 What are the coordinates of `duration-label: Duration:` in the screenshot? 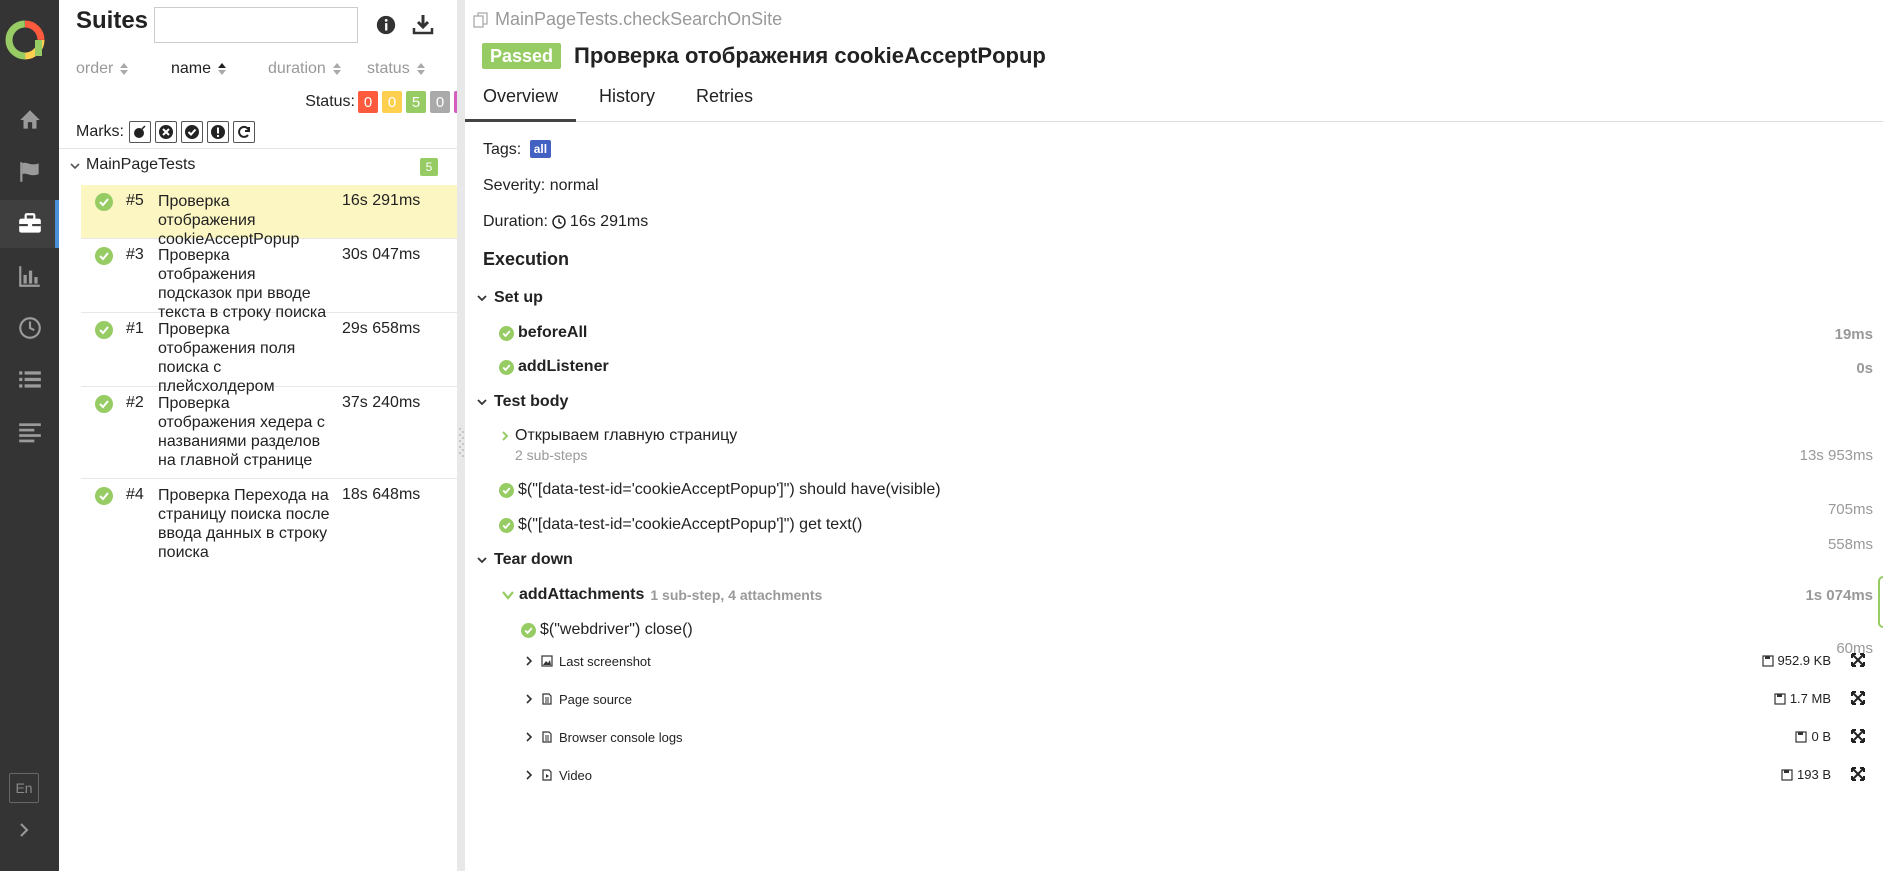 It's located at (515, 221).